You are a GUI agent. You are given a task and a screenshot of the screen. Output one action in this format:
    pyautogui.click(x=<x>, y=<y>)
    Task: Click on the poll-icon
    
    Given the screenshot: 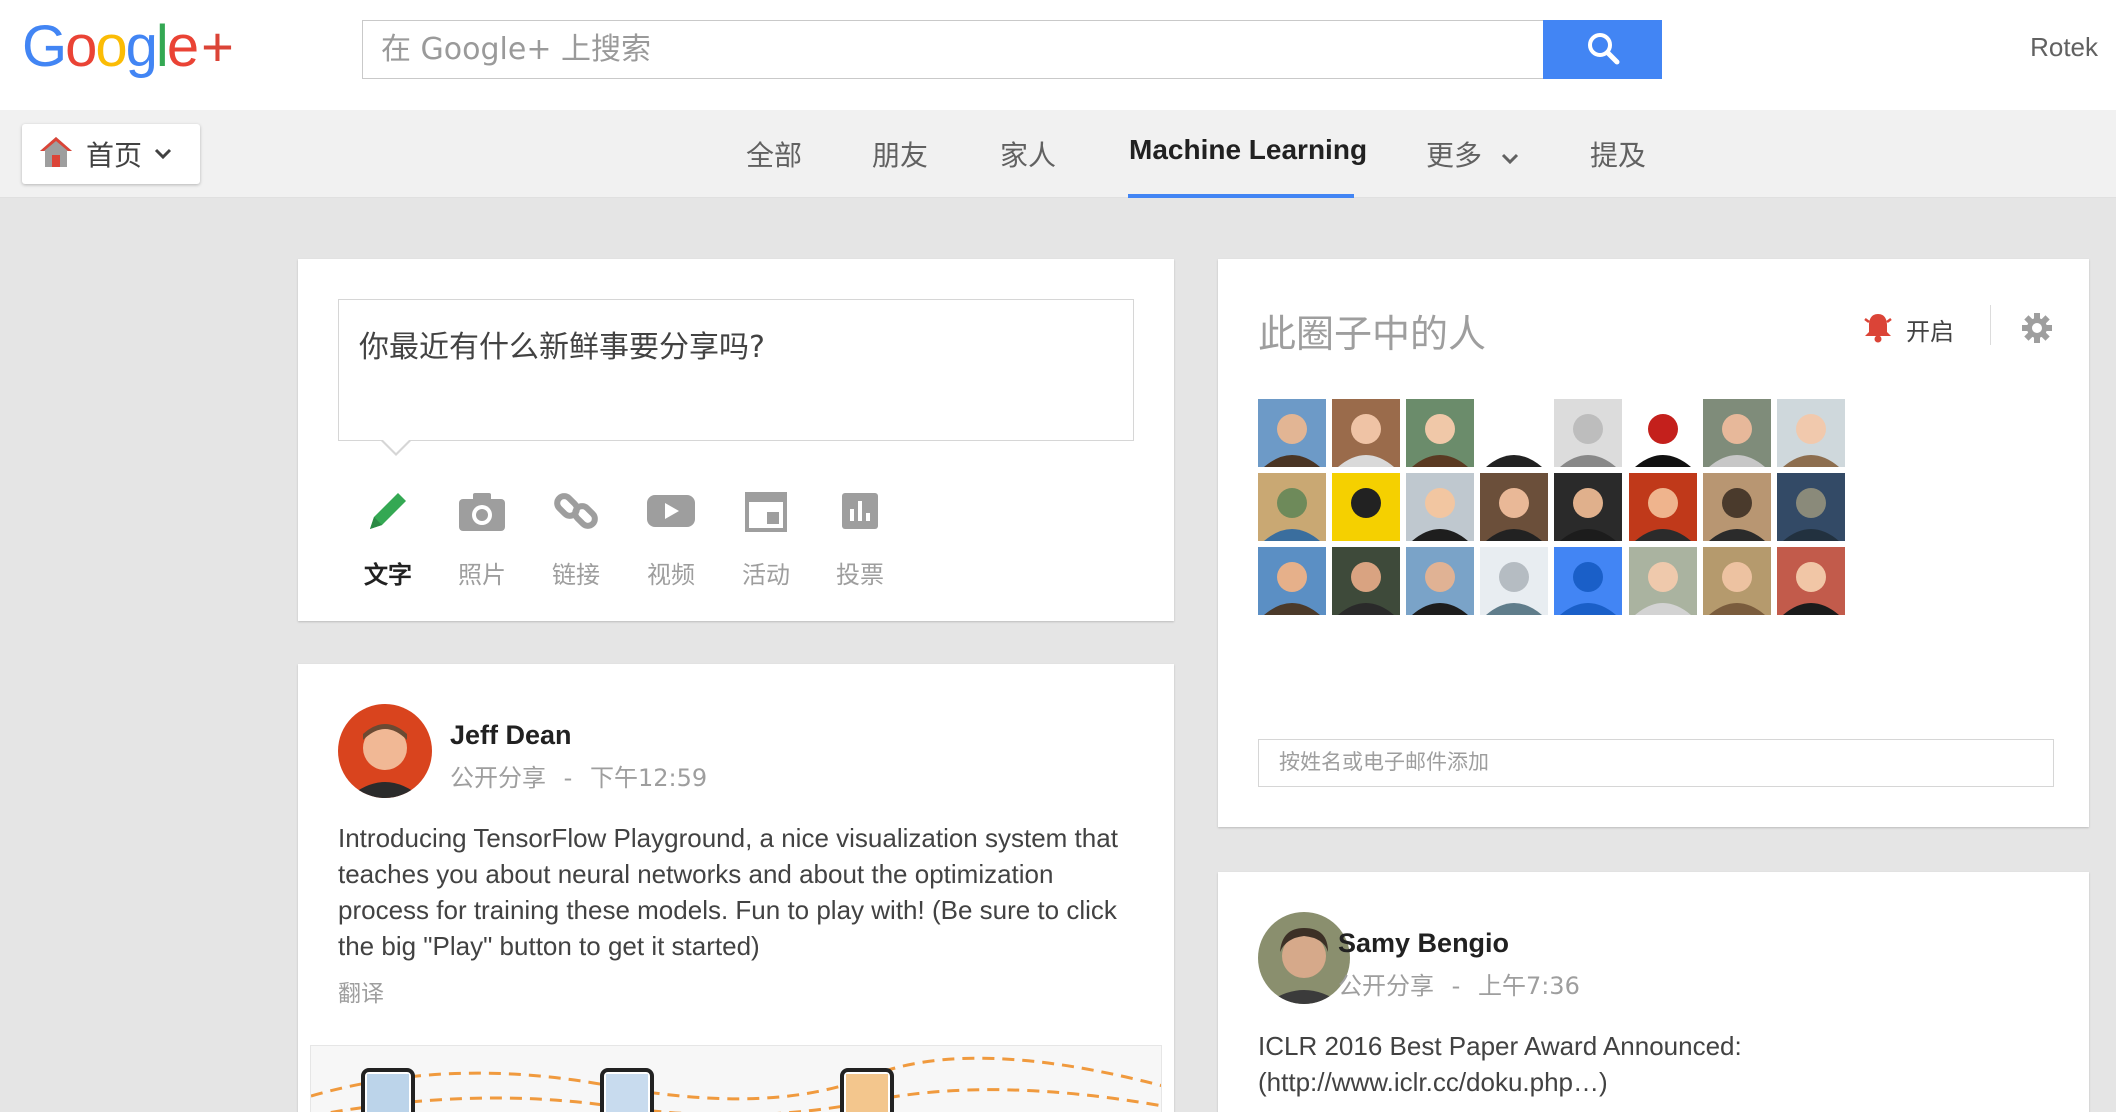 What is the action you would take?
    pyautogui.click(x=860, y=511)
    